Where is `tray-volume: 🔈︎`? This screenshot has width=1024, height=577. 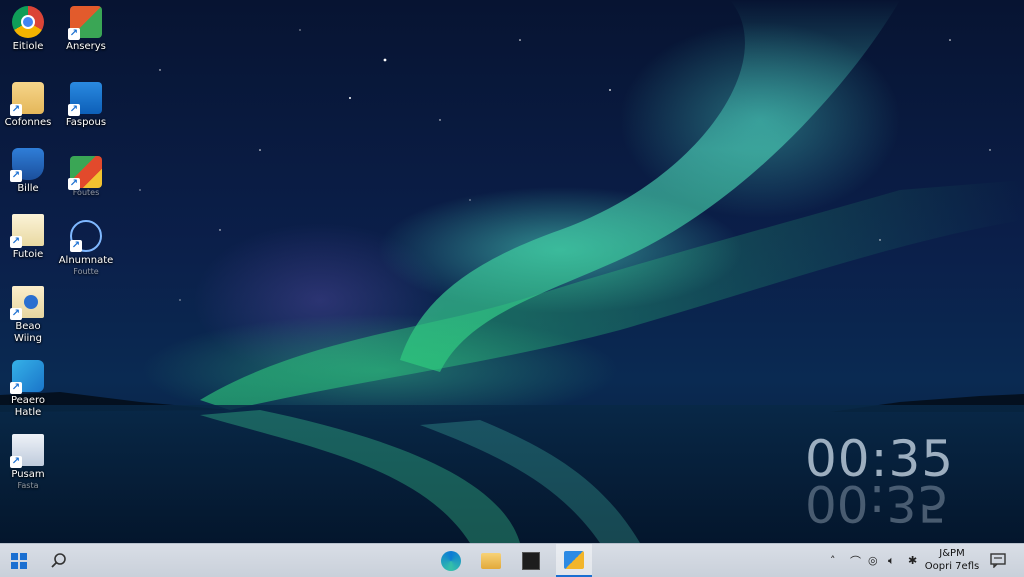
tray-volume: 🔈︎ is located at coordinates (896, 560).